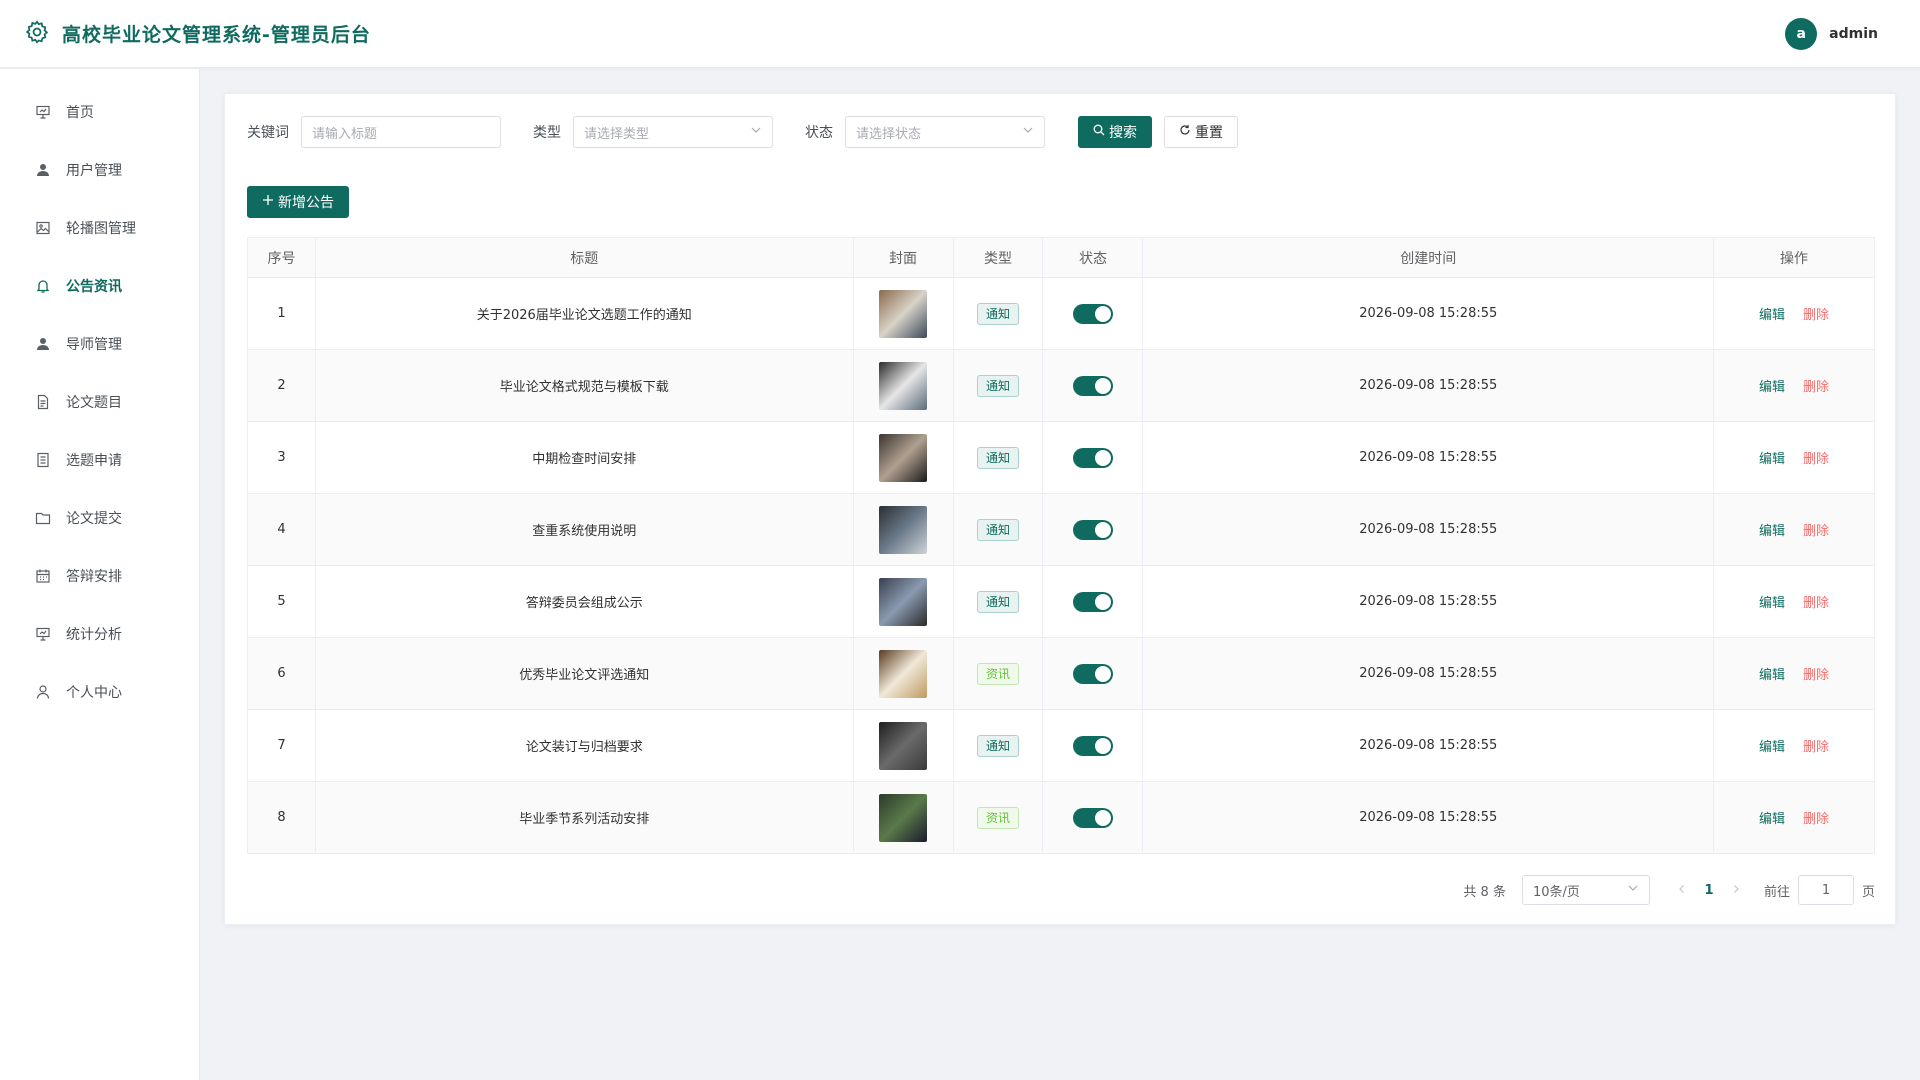 The image size is (1920, 1080). Describe the element at coordinates (43, 460) in the screenshot. I see `list-icon` at that location.